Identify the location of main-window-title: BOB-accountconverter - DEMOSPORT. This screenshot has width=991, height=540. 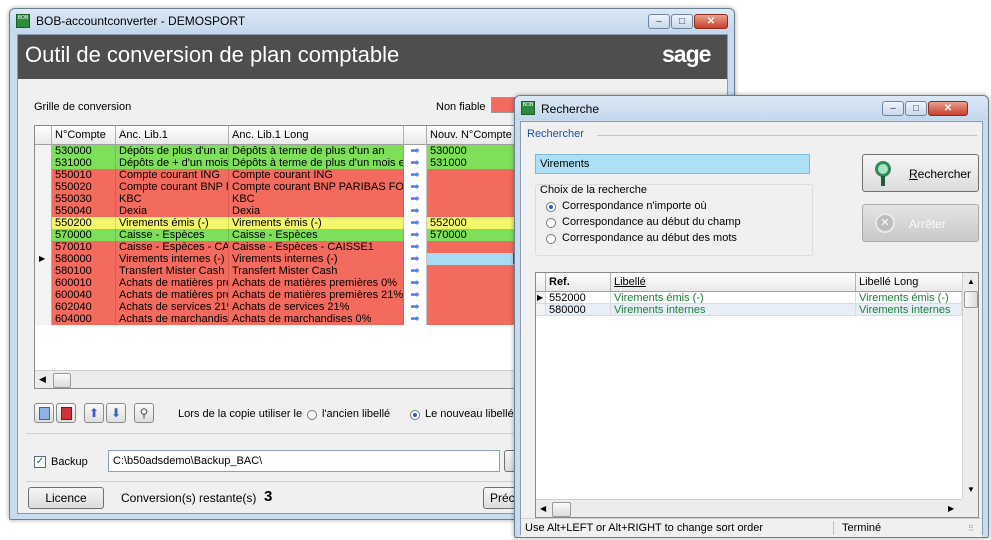
(141, 21).